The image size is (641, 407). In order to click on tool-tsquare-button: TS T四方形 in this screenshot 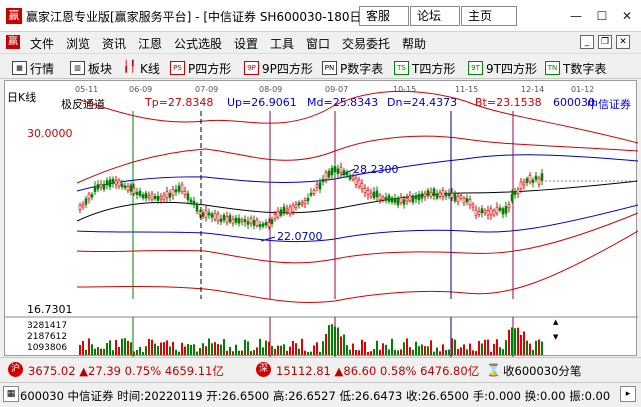, I will do `click(424, 68)`.